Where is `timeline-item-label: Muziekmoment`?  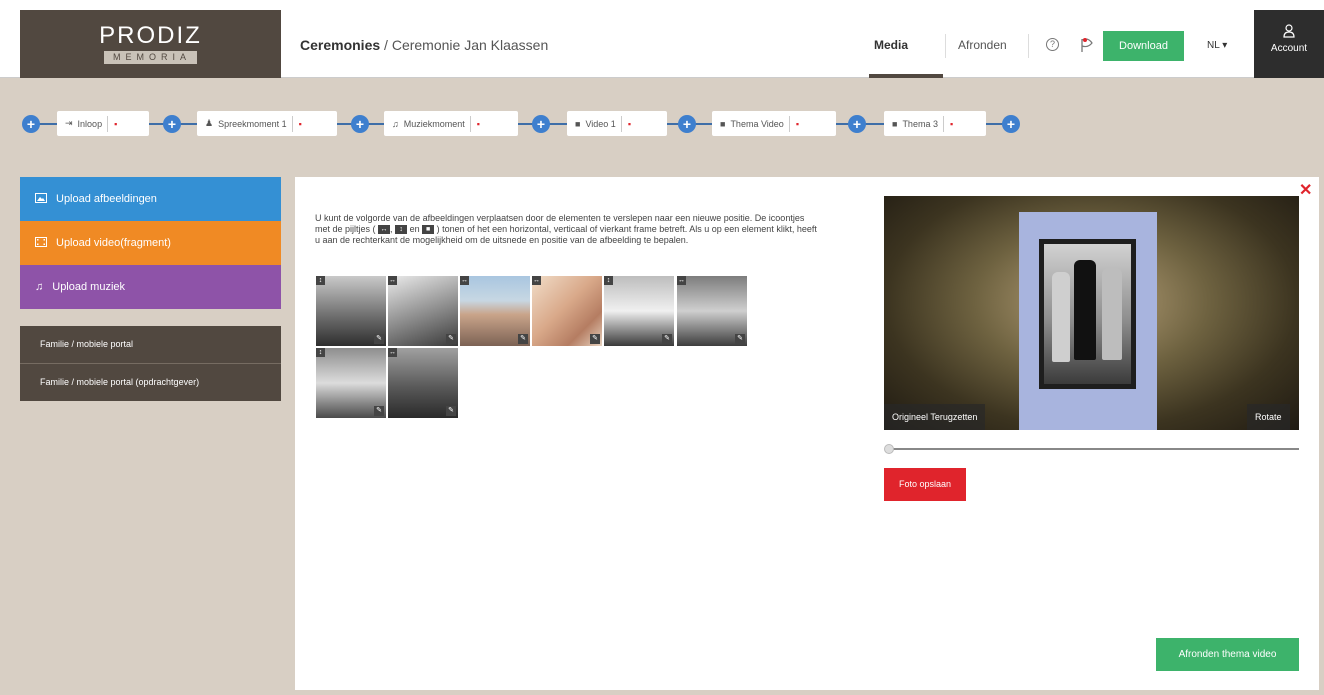
timeline-item-label: Muziekmoment is located at coordinates (434, 123).